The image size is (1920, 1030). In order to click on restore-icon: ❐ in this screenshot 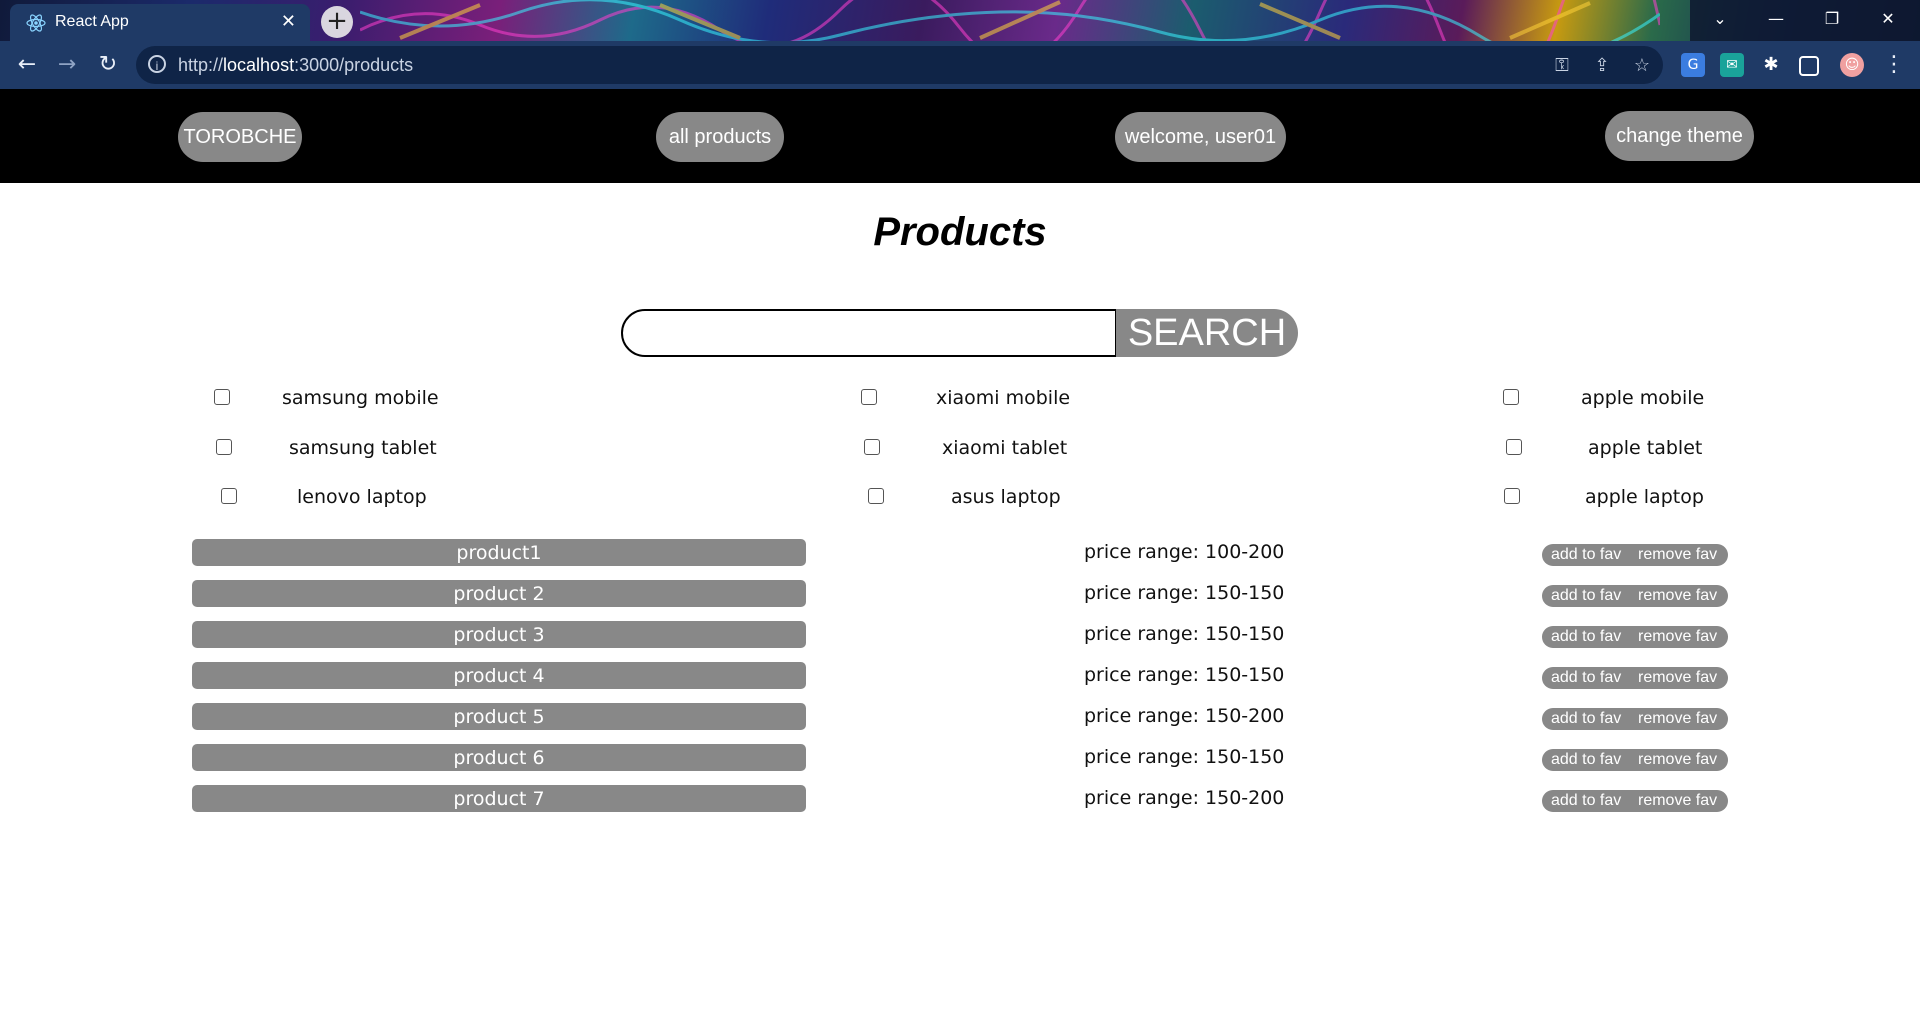, I will do `click(1832, 20)`.